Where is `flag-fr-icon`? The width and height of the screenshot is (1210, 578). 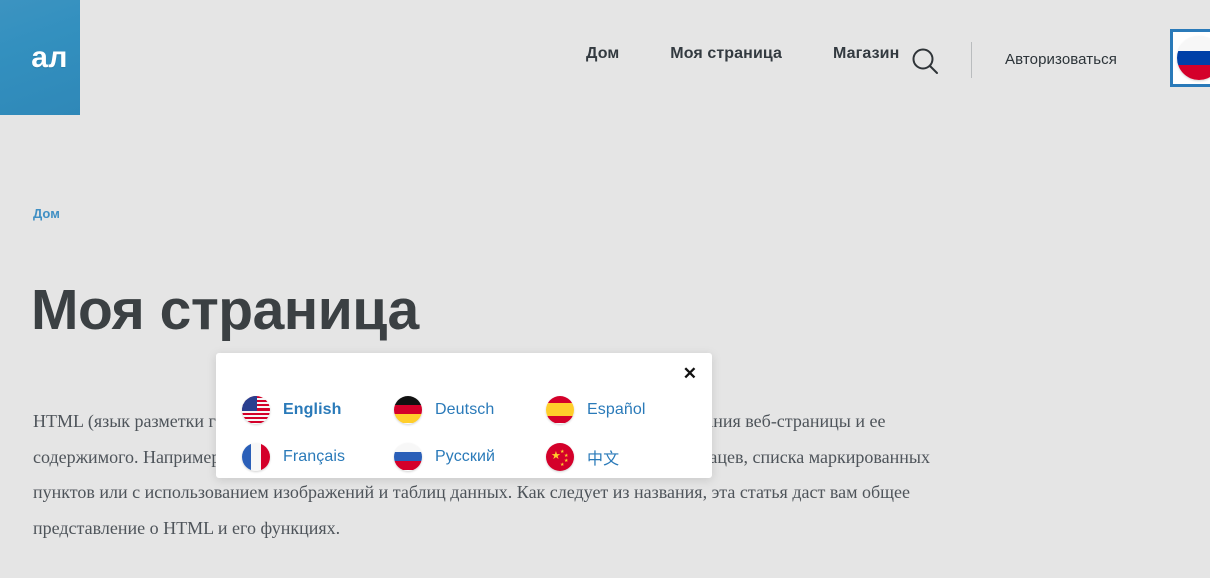
flag-fr-icon is located at coordinates (256, 456).